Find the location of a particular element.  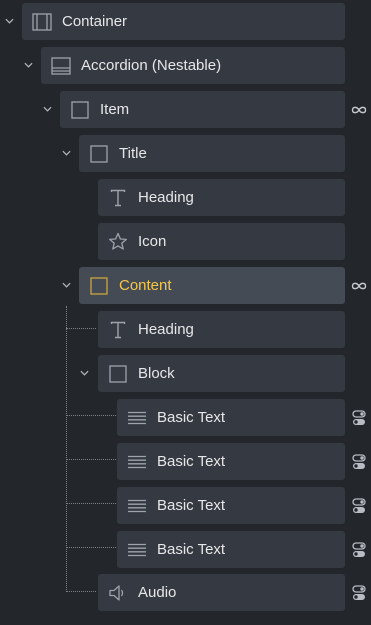

tree-row-icon: Icon is located at coordinates (185, 242).